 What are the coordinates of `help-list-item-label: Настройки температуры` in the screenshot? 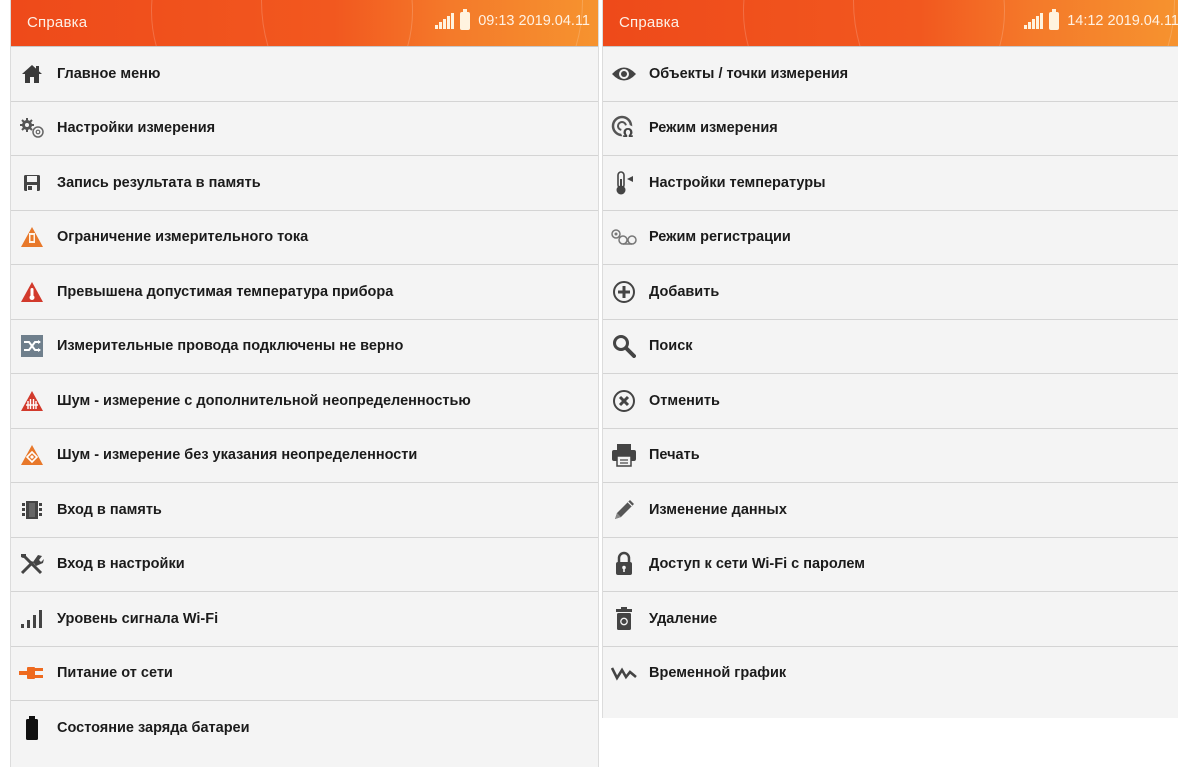 It's located at (737, 182).